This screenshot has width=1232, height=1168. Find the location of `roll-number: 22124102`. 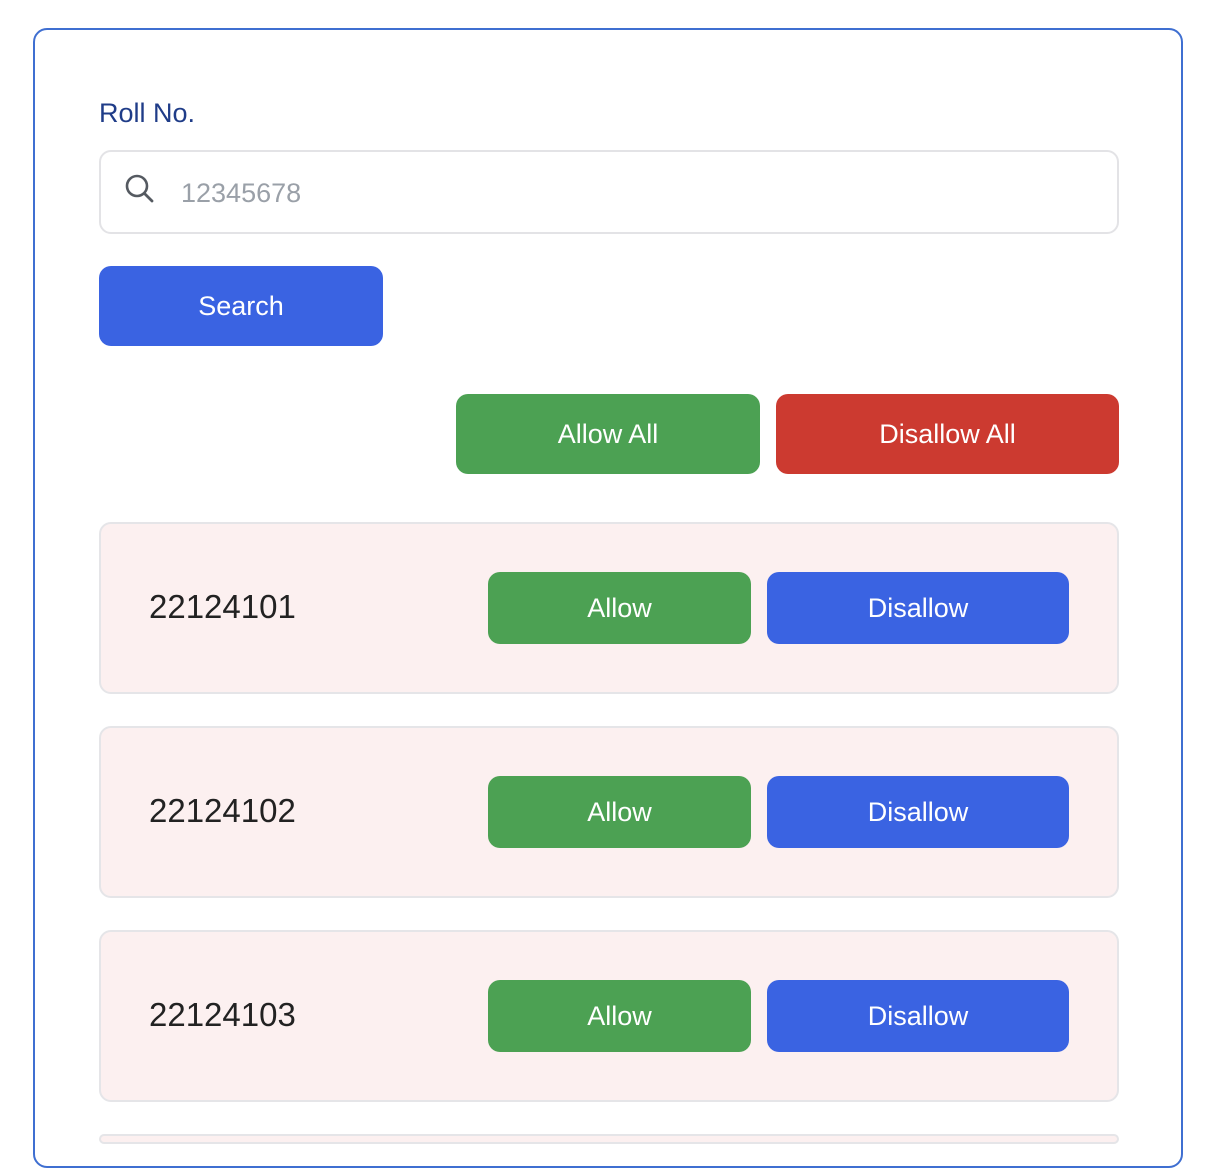

roll-number: 22124102 is located at coordinates (222, 810).